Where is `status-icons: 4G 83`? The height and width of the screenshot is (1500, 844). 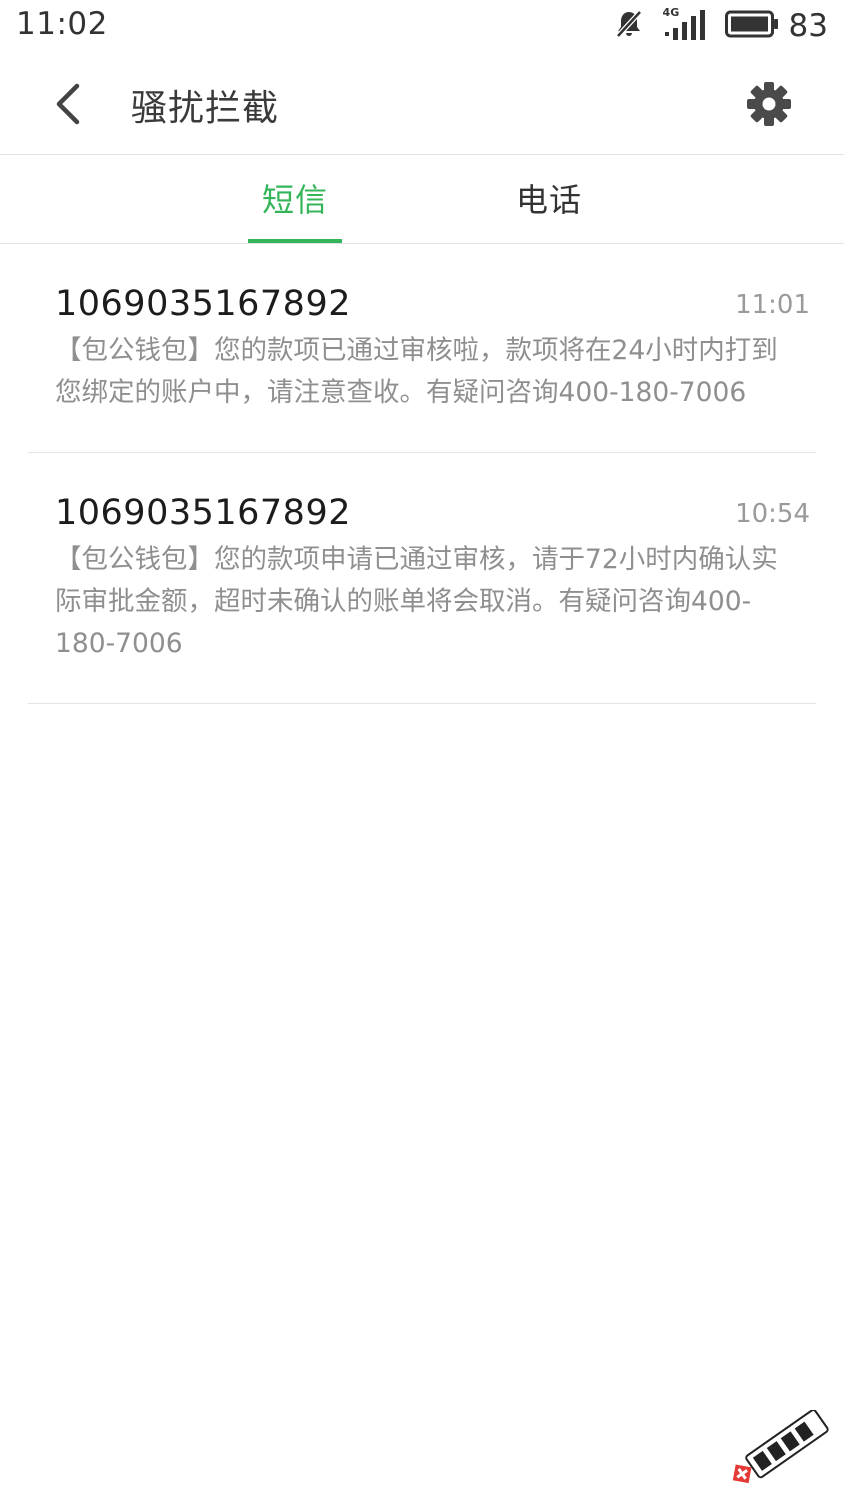 status-icons: 4G 83 is located at coordinates (720, 25).